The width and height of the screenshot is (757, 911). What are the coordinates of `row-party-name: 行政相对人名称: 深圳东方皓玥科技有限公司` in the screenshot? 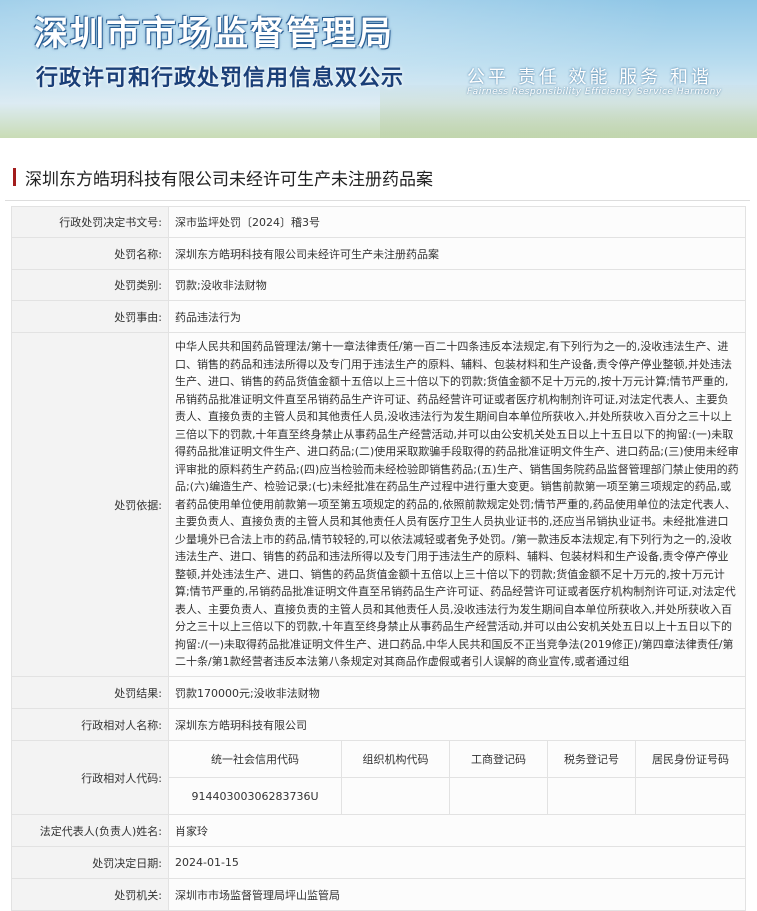 It's located at (378, 724).